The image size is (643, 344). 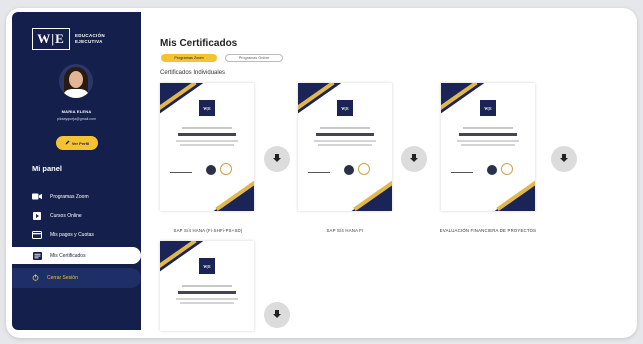 I want to click on logout-button: Cerrar Sesión, so click(x=76, y=278).